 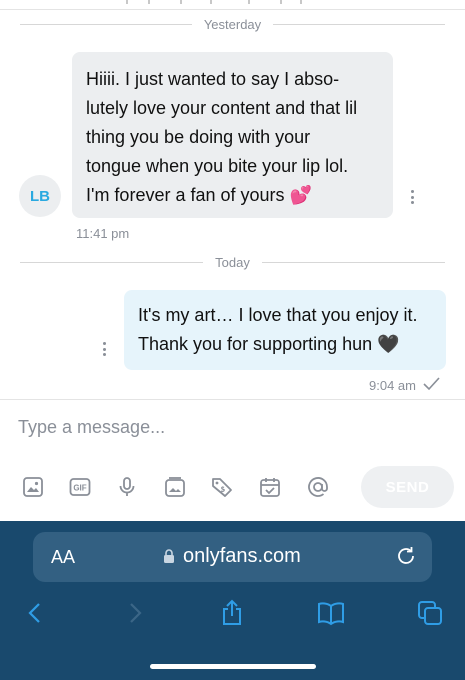 What do you see at coordinates (406, 556) in the screenshot?
I see `reload-icon` at bounding box center [406, 556].